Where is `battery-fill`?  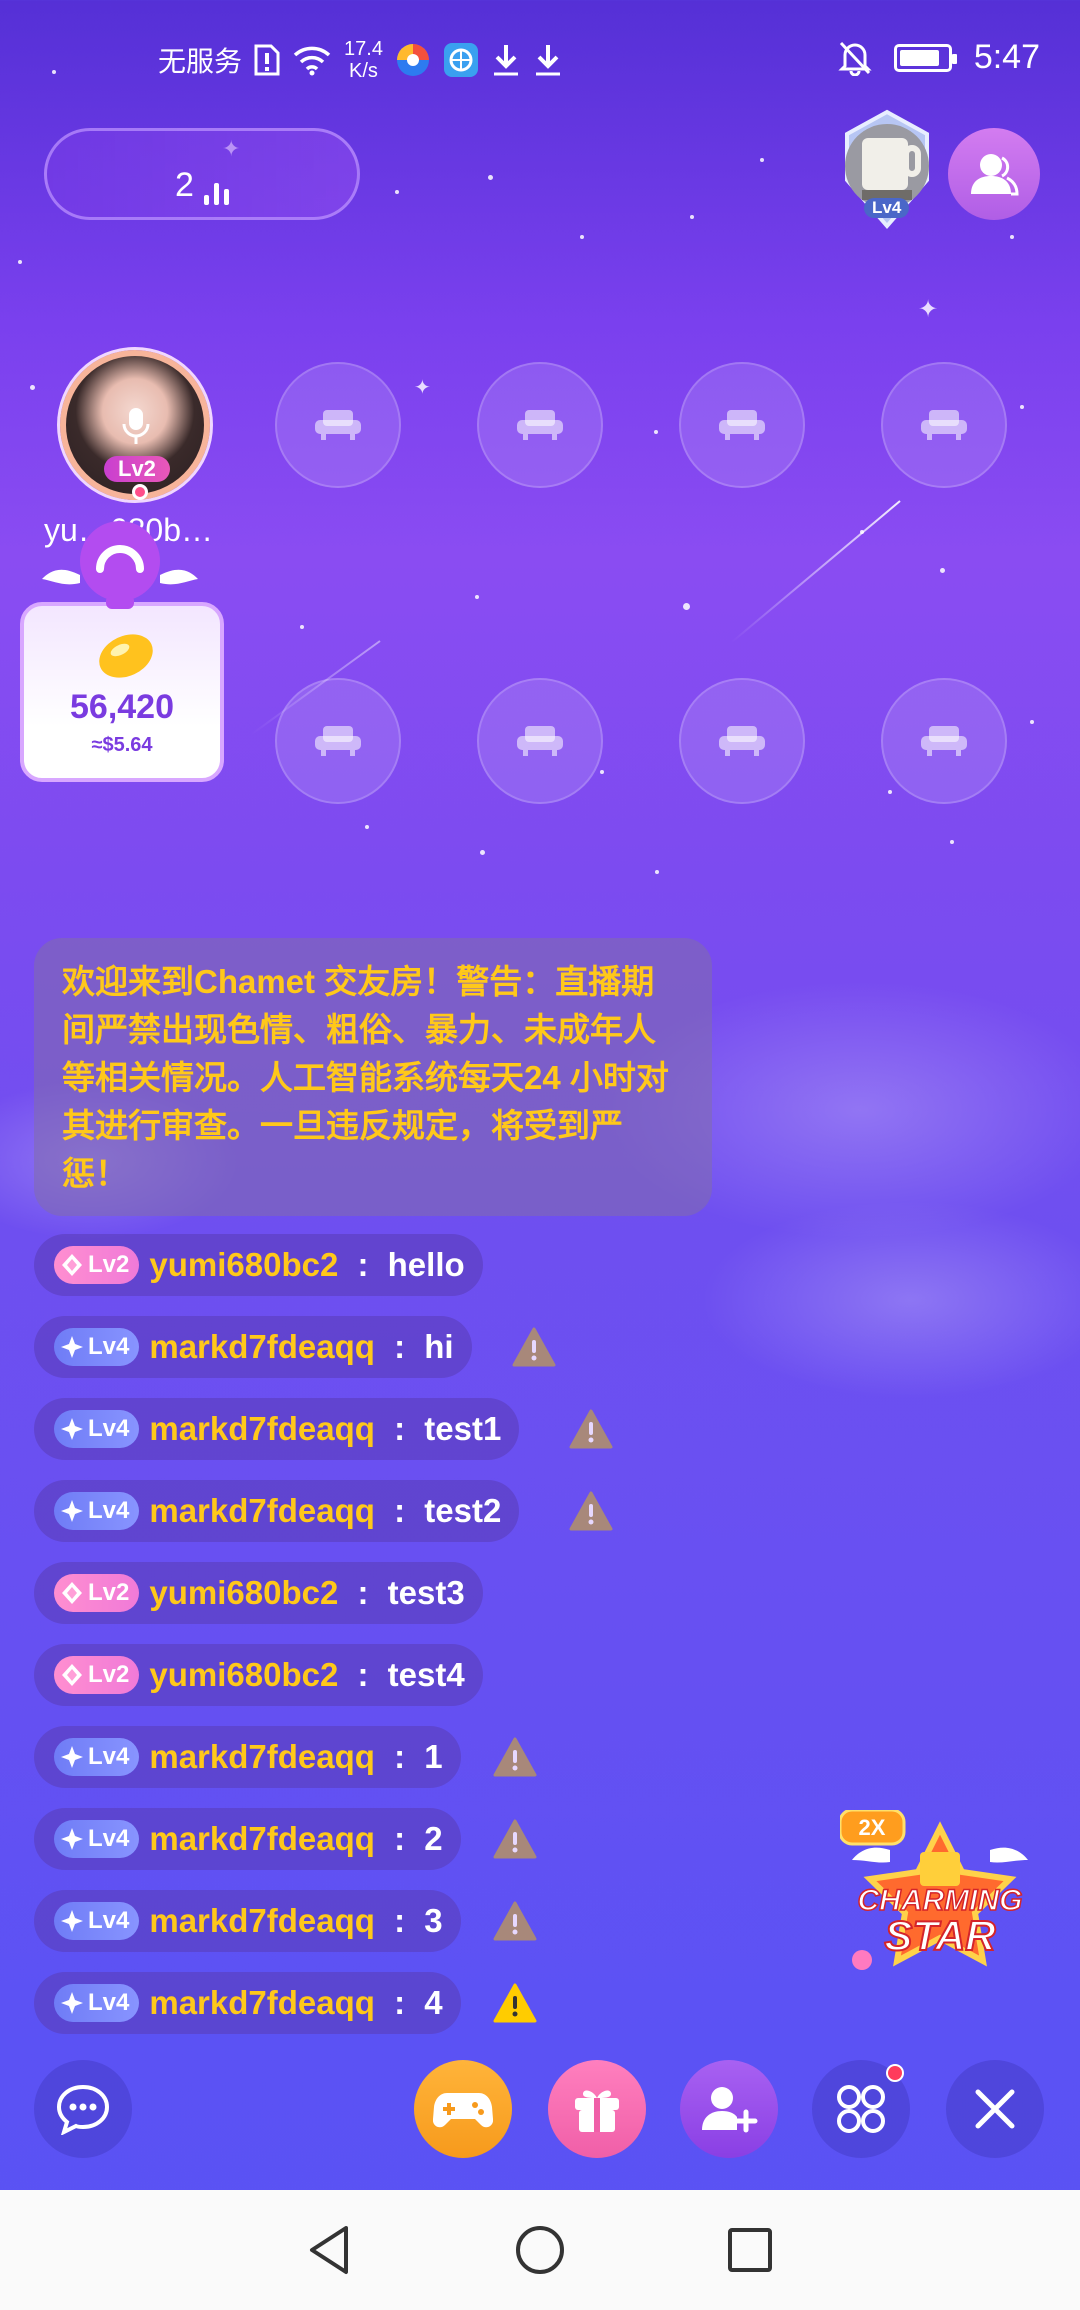
battery-fill is located at coordinates (919, 57).